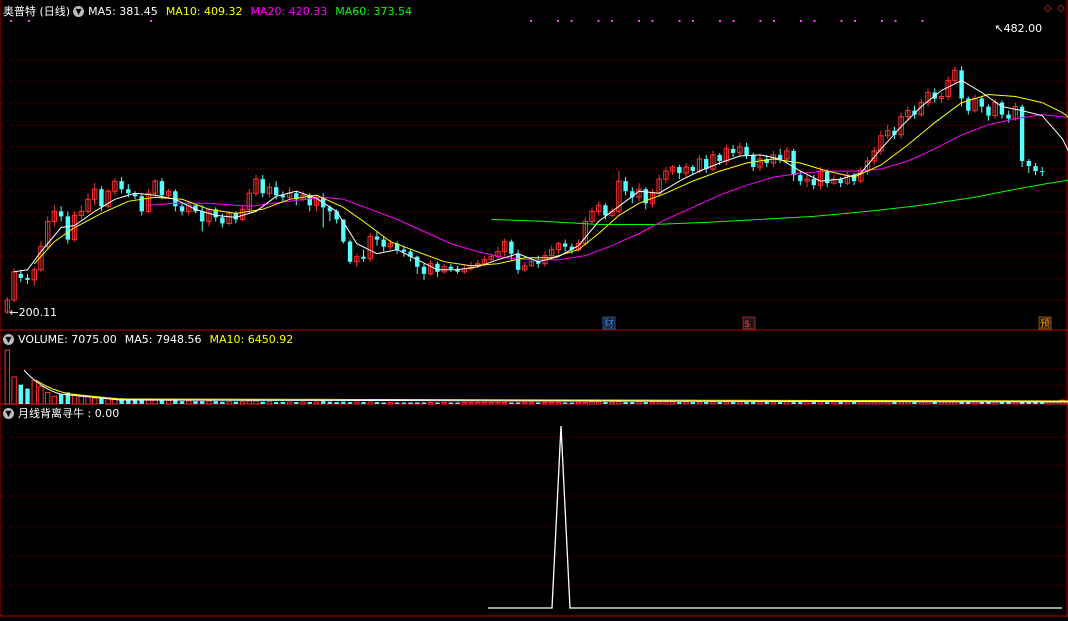 This screenshot has width=1068, height=621. Describe the element at coordinates (1048, 8) in the screenshot. I see `nav-left-icon: ◇` at that location.